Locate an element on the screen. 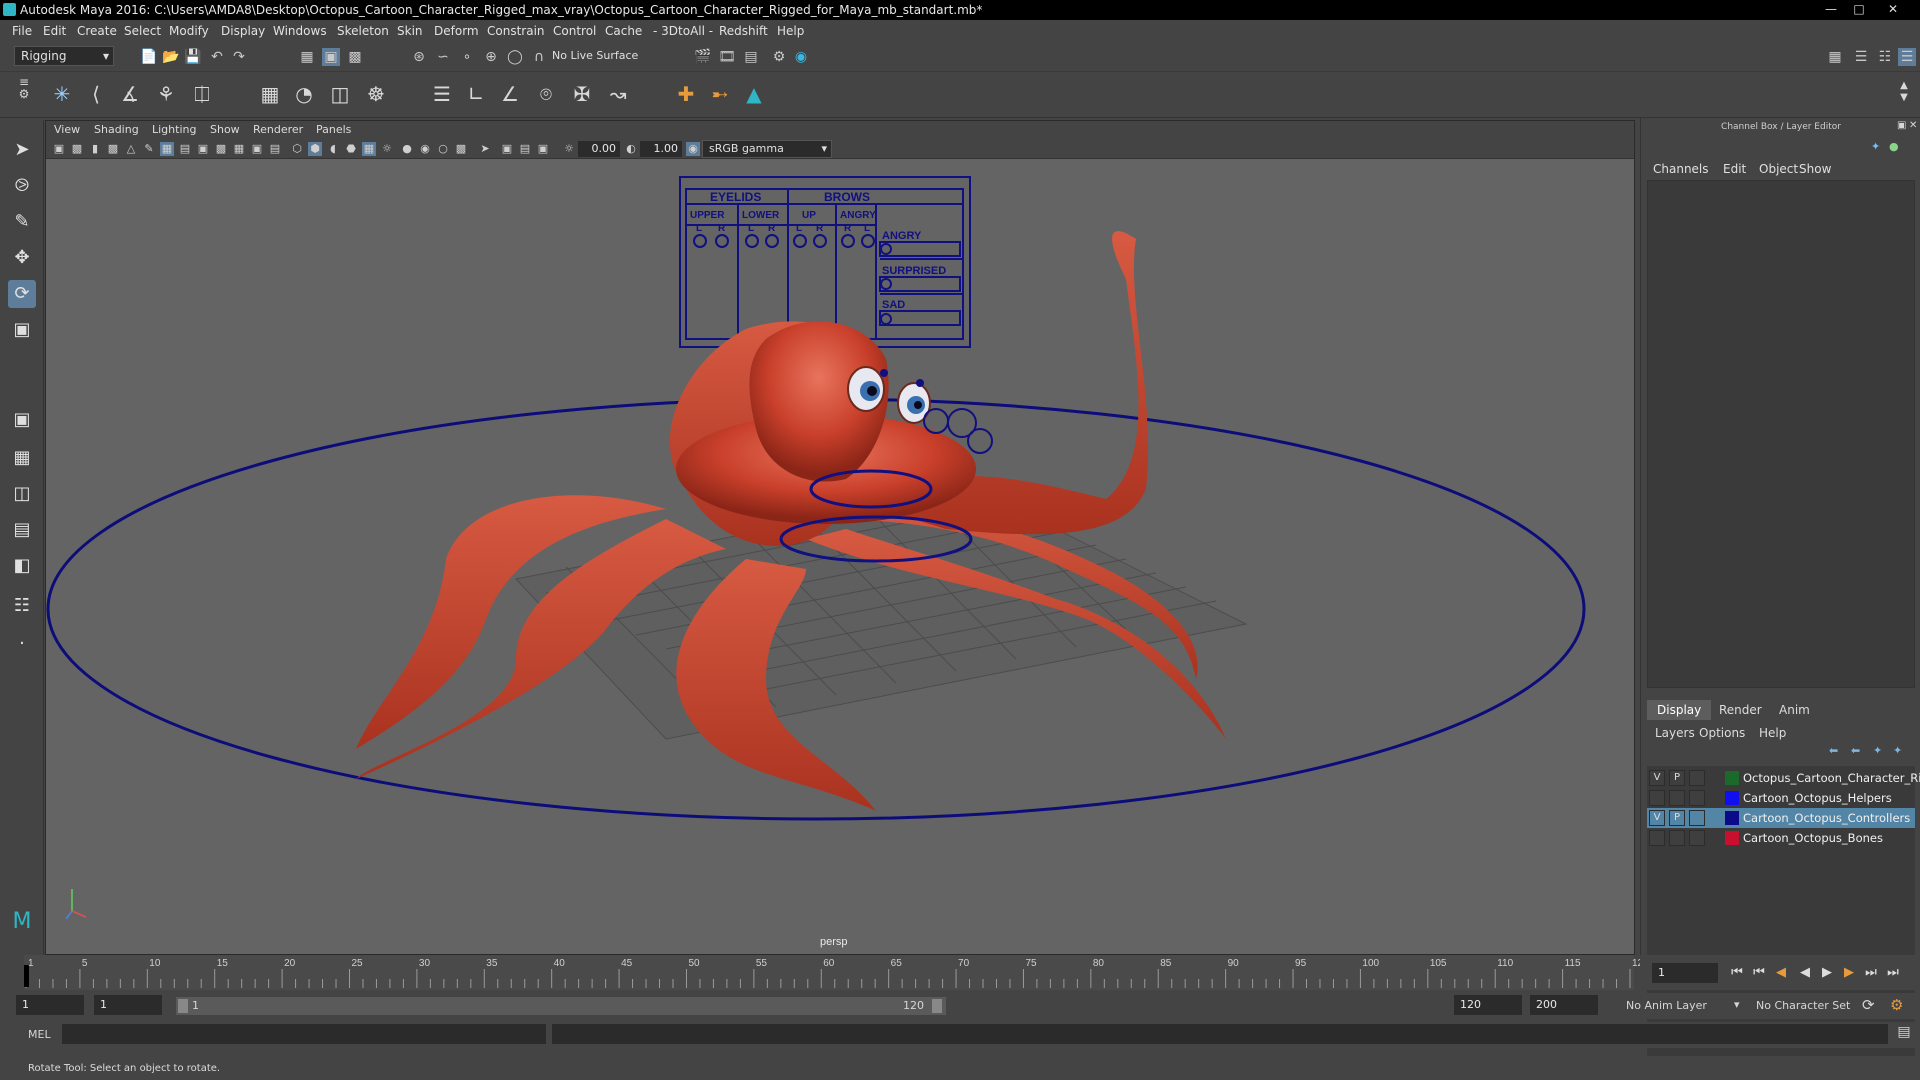 The image size is (1920, 1080). ik-spline-icon: ∡ is located at coordinates (130, 94).